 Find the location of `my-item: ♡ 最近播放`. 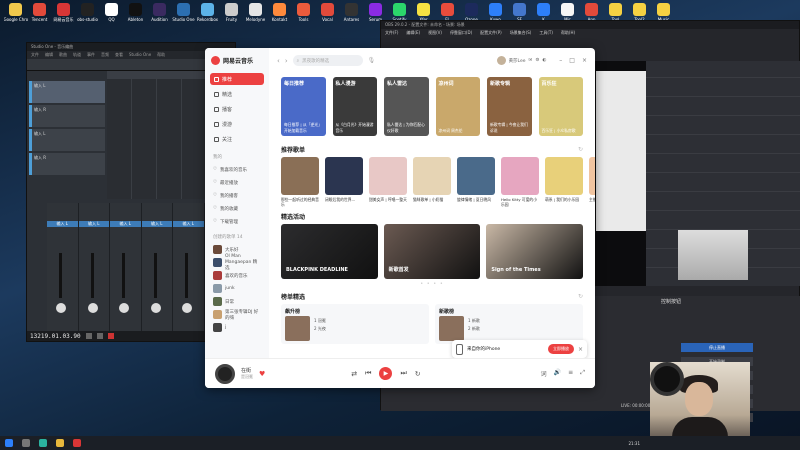

my-item: ♡ 最近播放 is located at coordinates (237, 182).